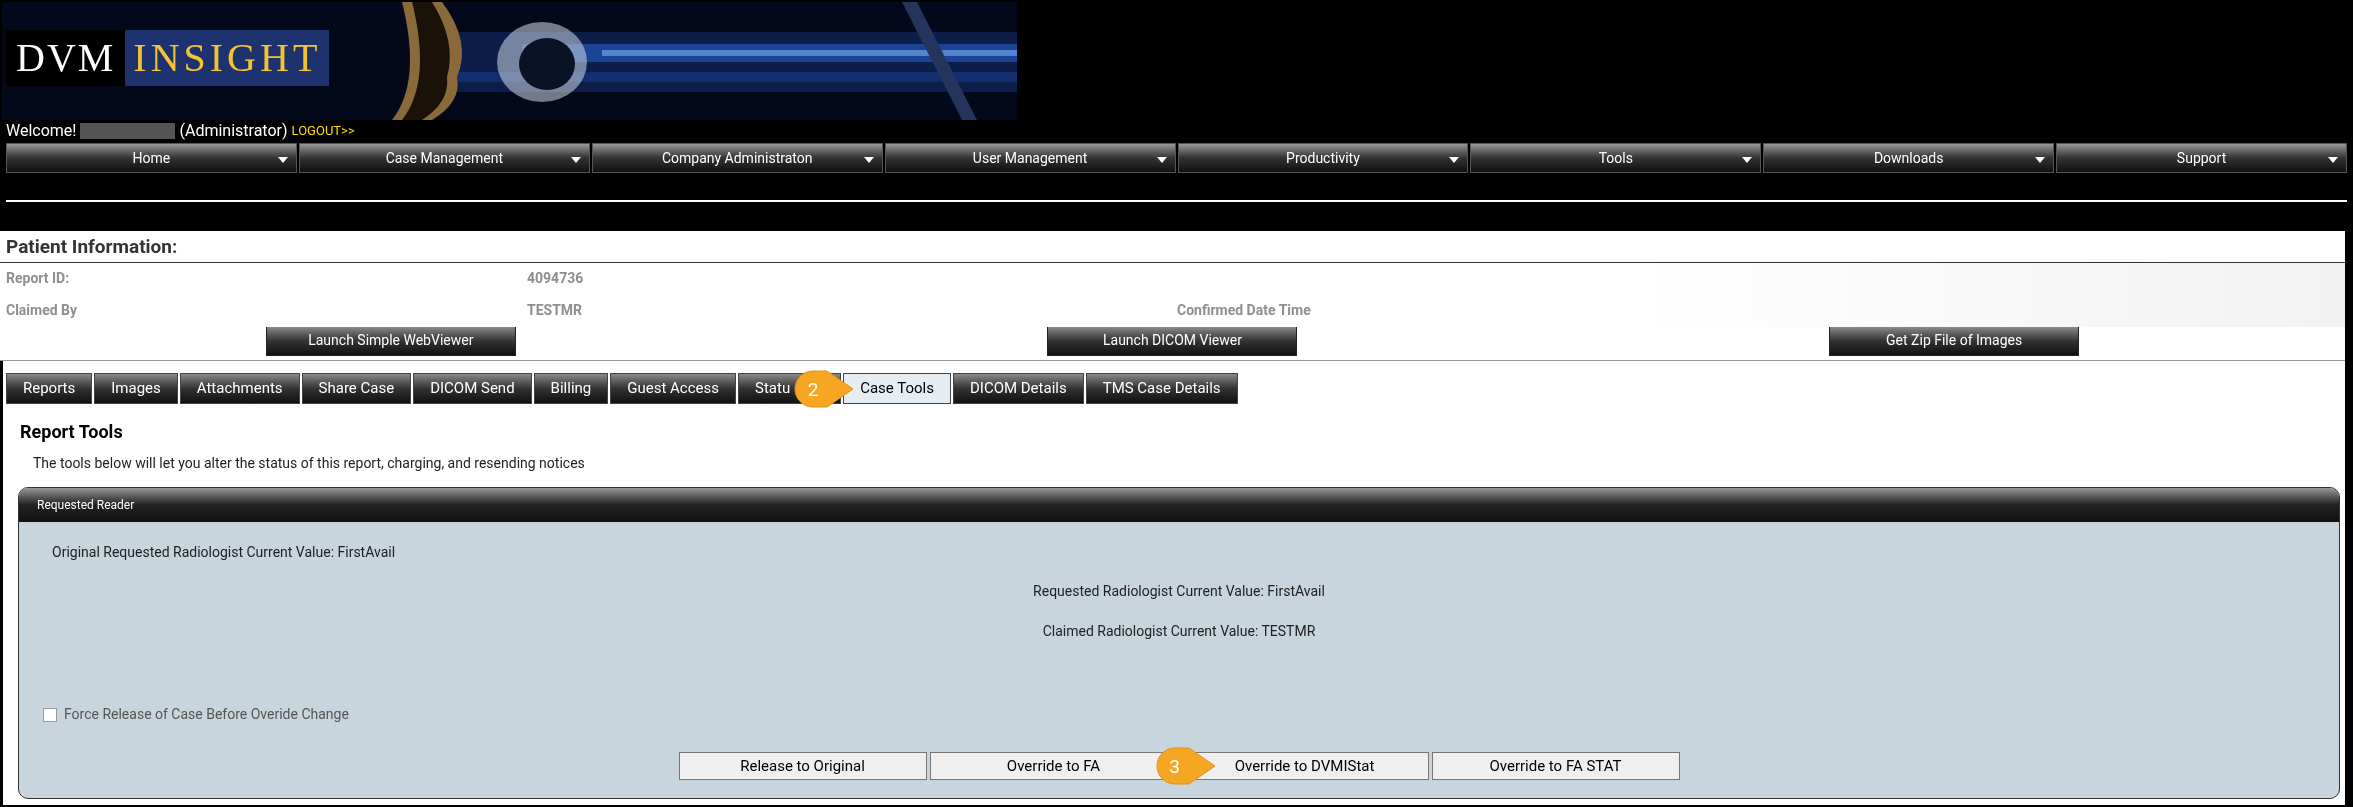 This screenshot has height=807, width=2353. I want to click on section-title: Patient Information:, so click(92, 247).